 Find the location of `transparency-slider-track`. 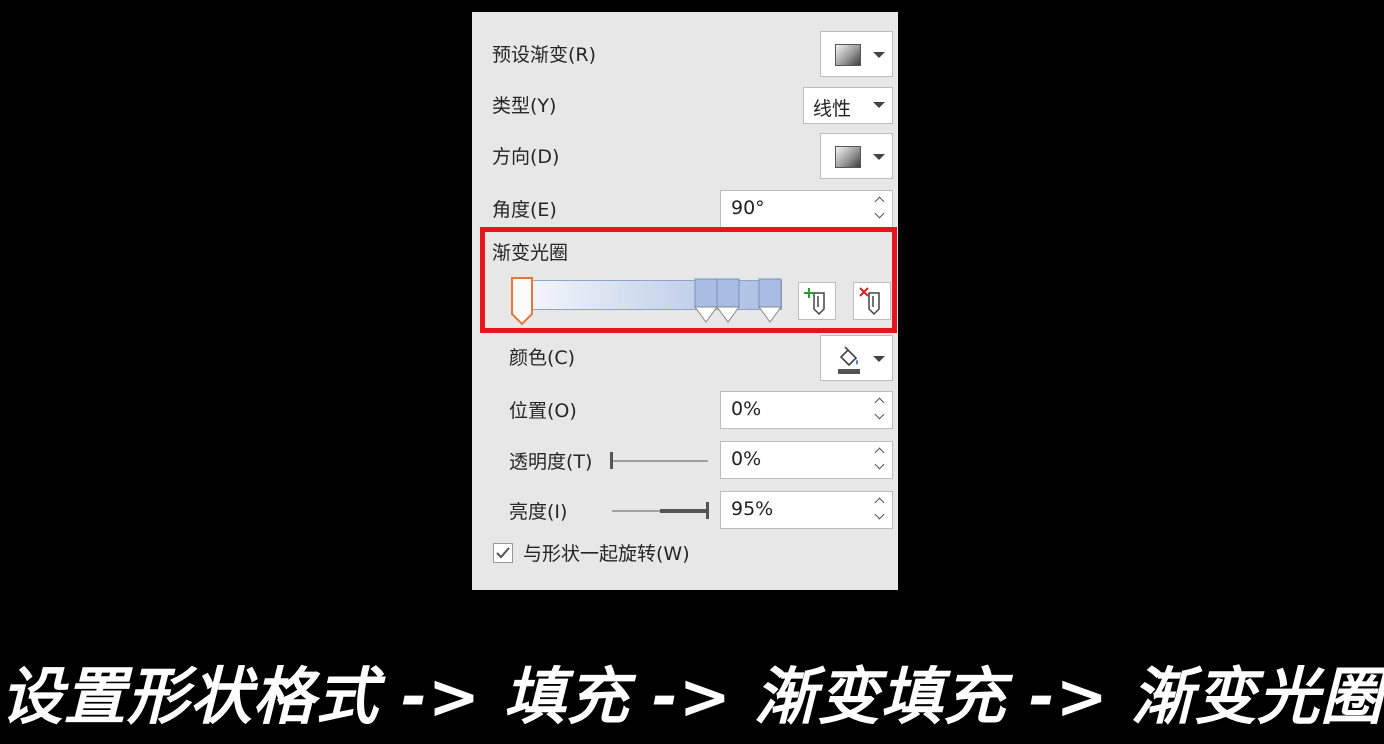

transparency-slider-track is located at coordinates (660, 461).